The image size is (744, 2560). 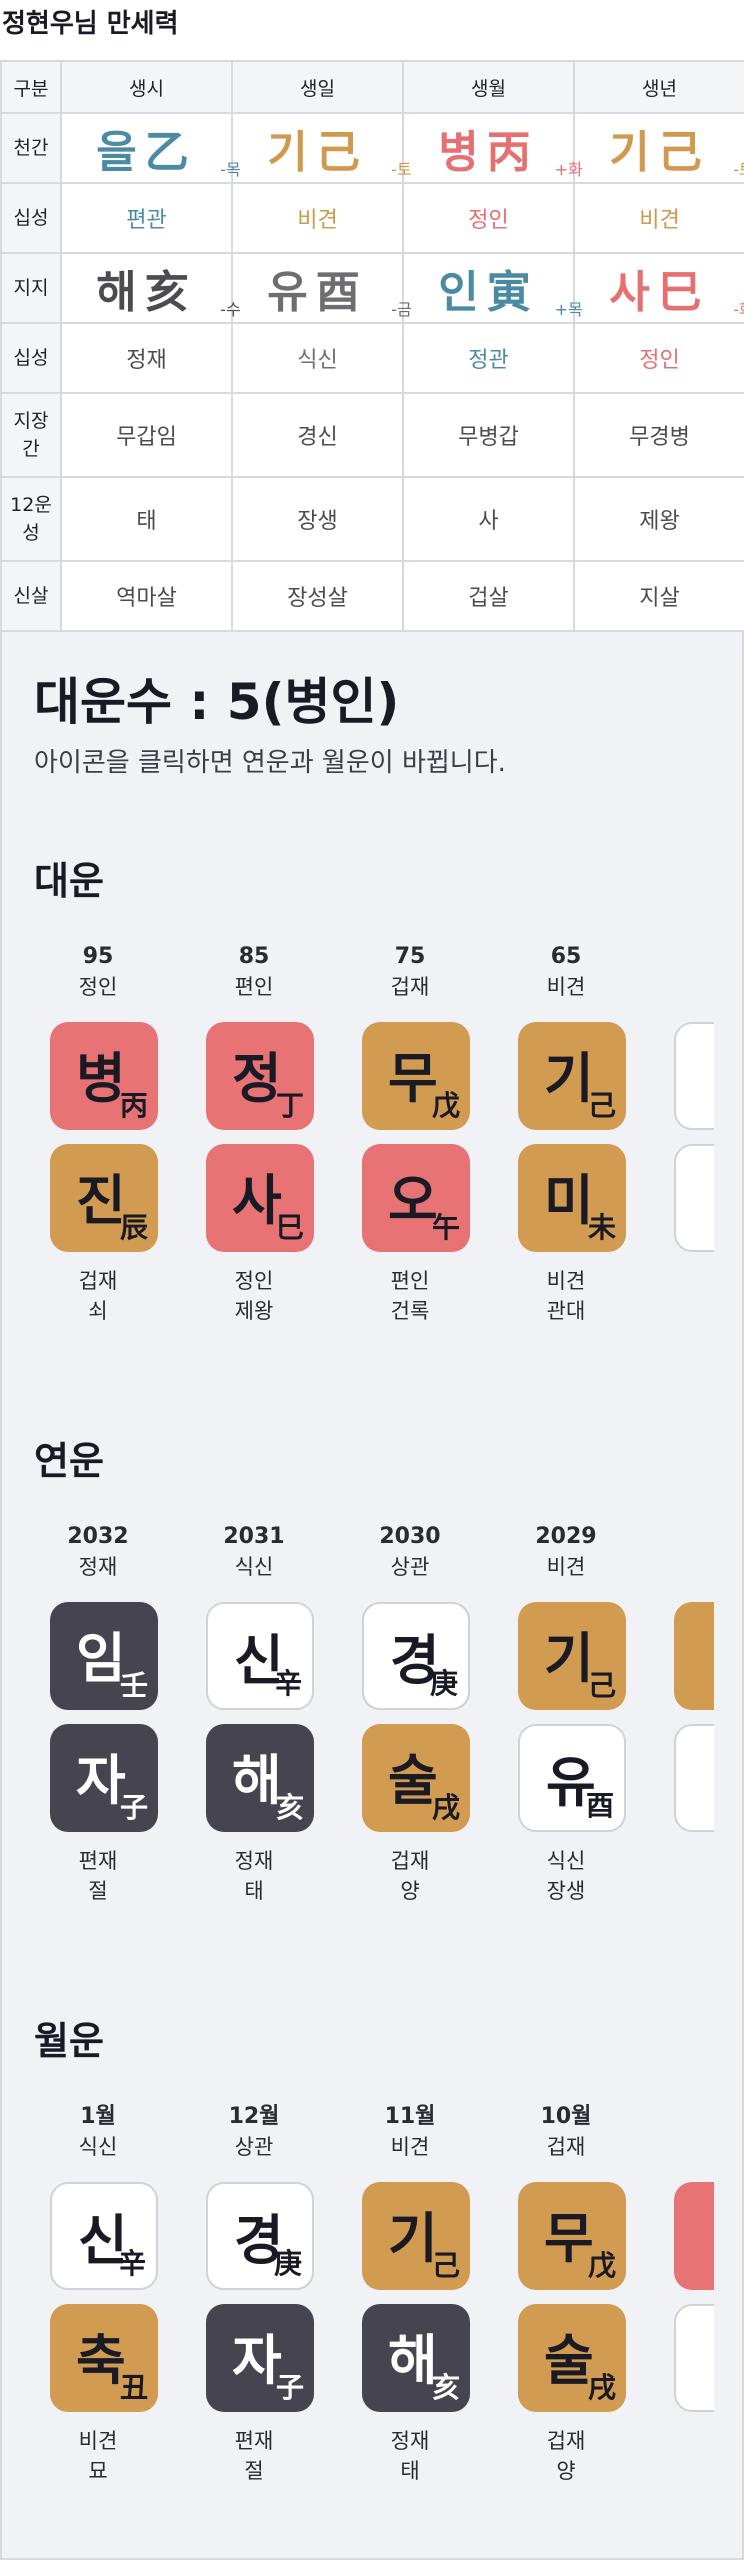 What do you see at coordinates (98, 1891) in the screenshot?
I see `yeonun-column-unseong: 절` at bounding box center [98, 1891].